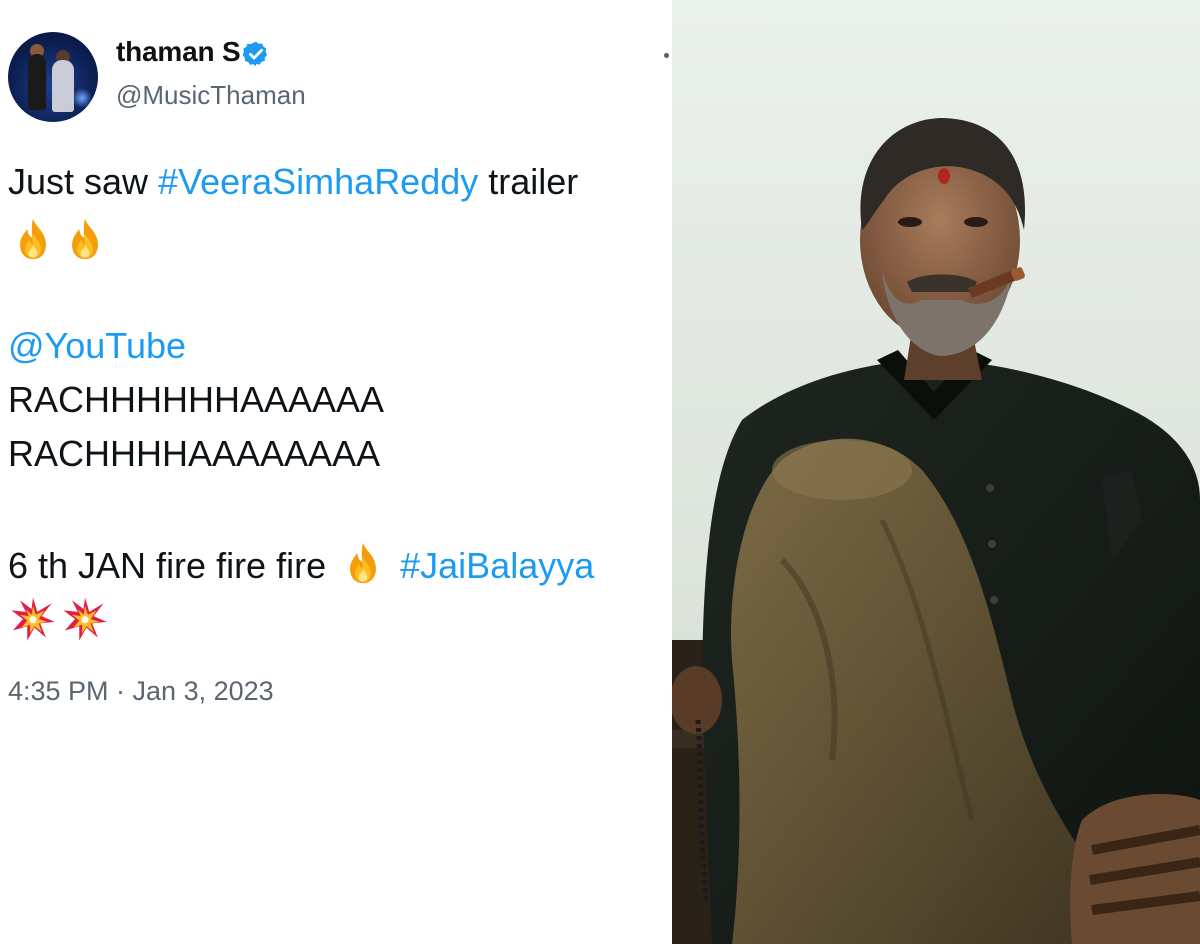 Image resolution: width=1200 pixels, height=944 pixels. Describe the element at coordinates (196, 399) in the screenshot. I see `tweet-text-rach-1: RACHHHHHHAAAAAA` at that location.